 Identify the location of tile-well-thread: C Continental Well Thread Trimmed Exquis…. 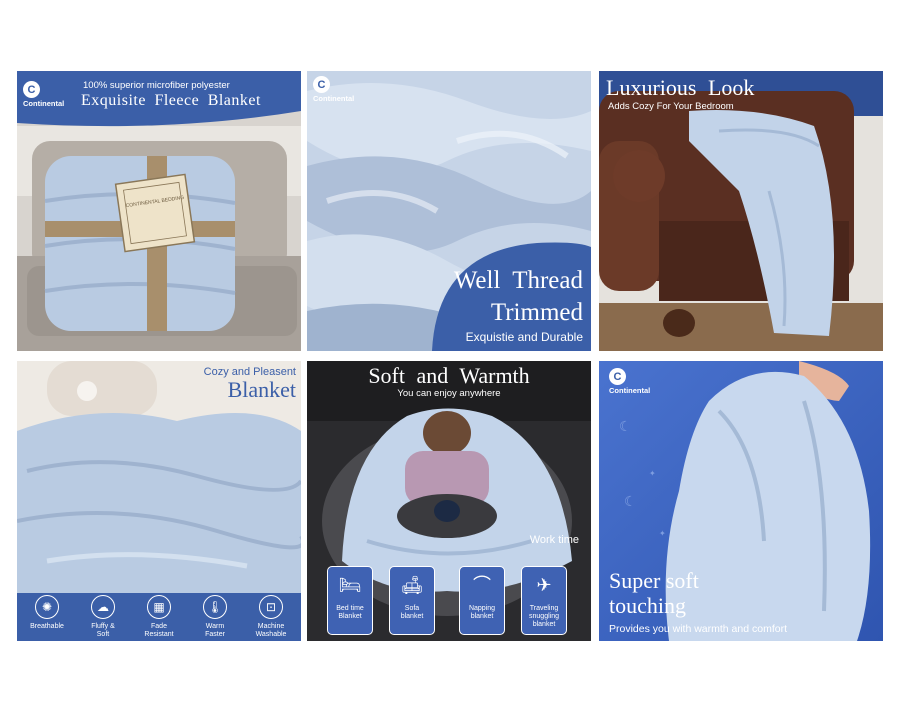
(449, 211).